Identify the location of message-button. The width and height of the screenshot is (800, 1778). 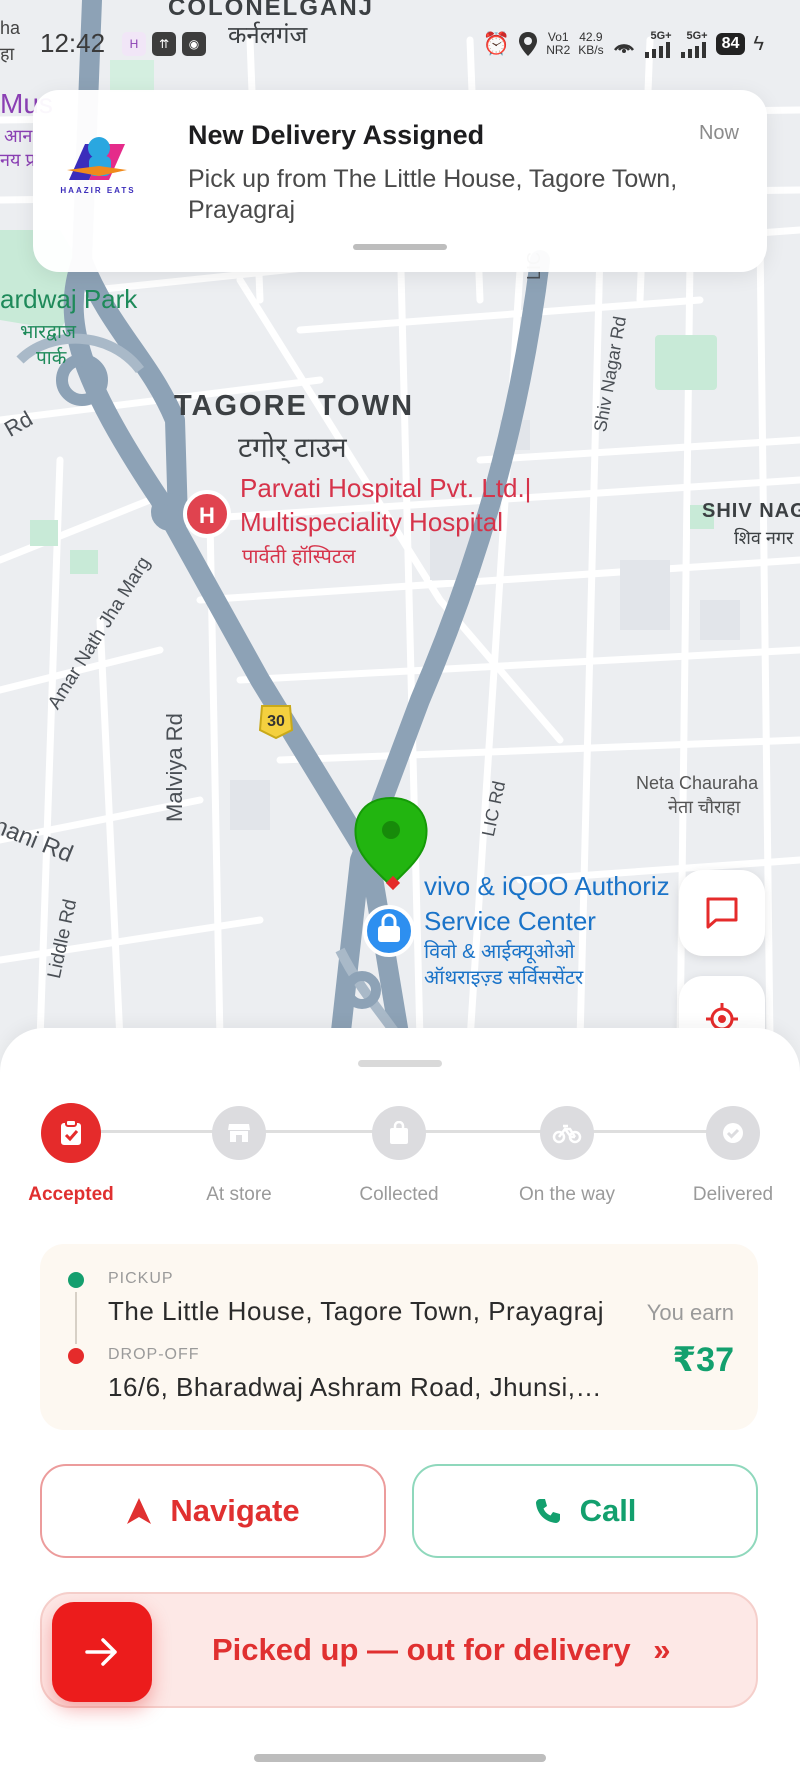
(722, 913).